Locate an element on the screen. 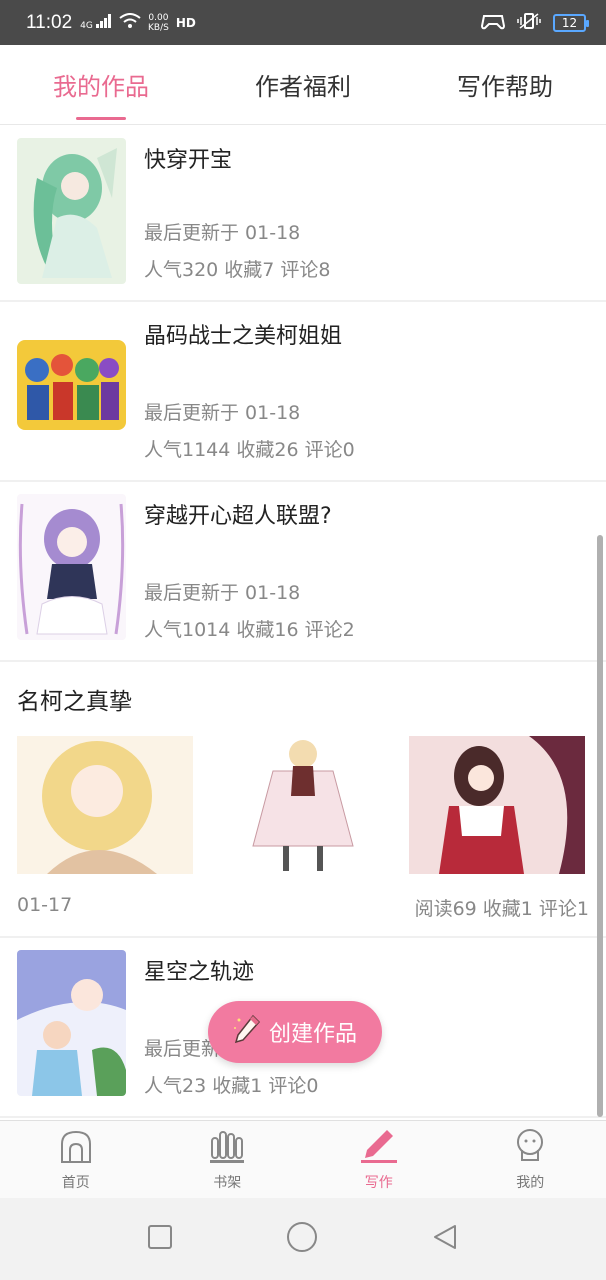  work-item: 穿越开心超人联盟? 最后更新于 01-18 人气1014 收藏16 评论2 is located at coordinates (303, 572).